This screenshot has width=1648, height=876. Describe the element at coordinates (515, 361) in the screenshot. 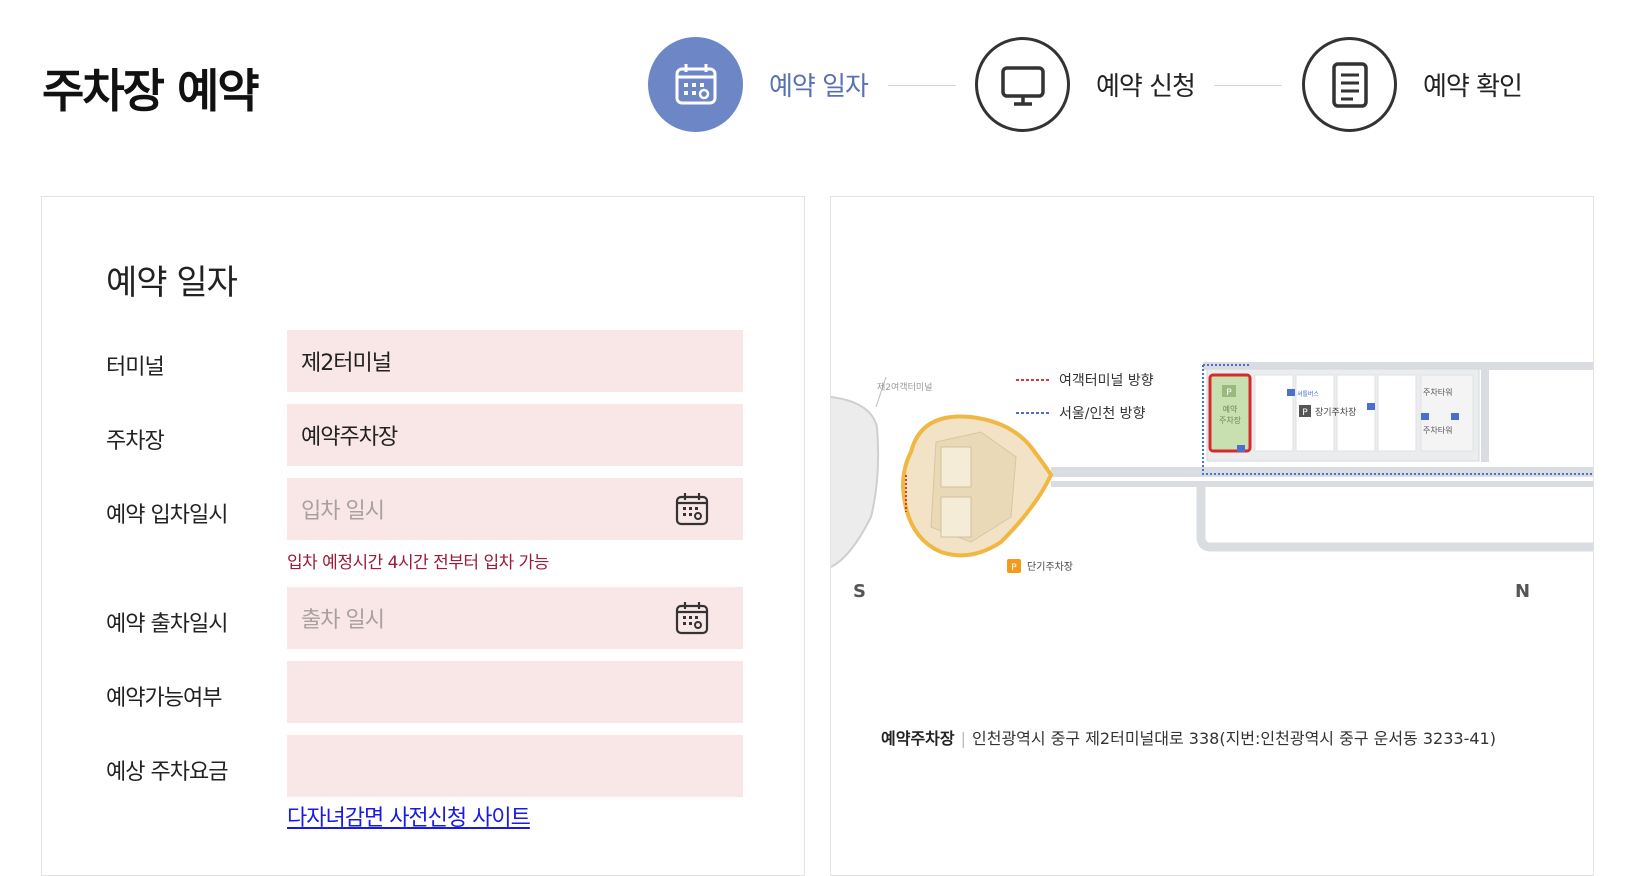

I see `terminal-field: 제2터미널` at that location.